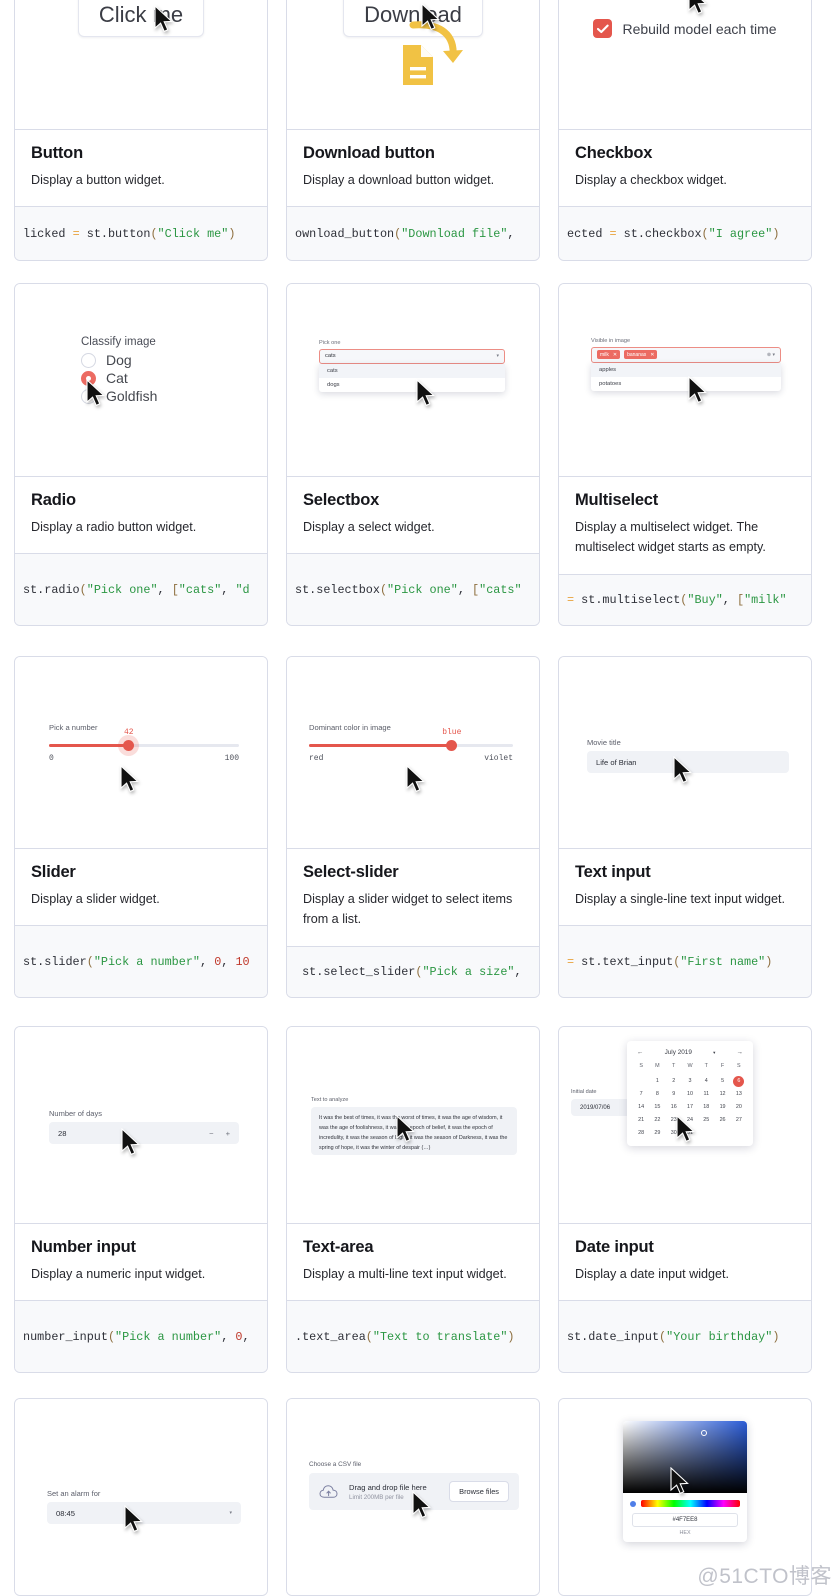 The width and height of the screenshot is (840, 1596). Describe the element at coordinates (641, 1107) in the screenshot. I see `calendar-day: 14` at that location.